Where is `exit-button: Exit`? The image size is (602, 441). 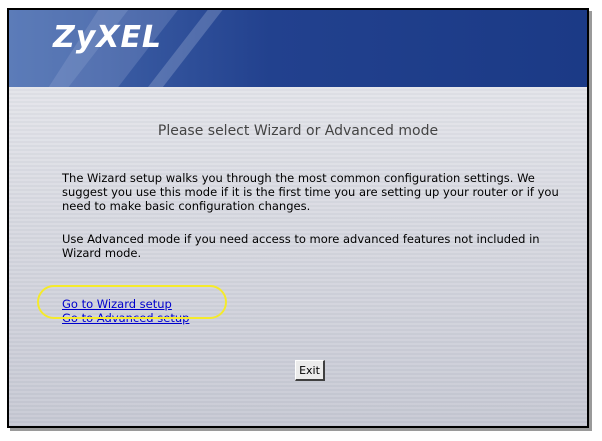
exit-button: Exit is located at coordinates (310, 370).